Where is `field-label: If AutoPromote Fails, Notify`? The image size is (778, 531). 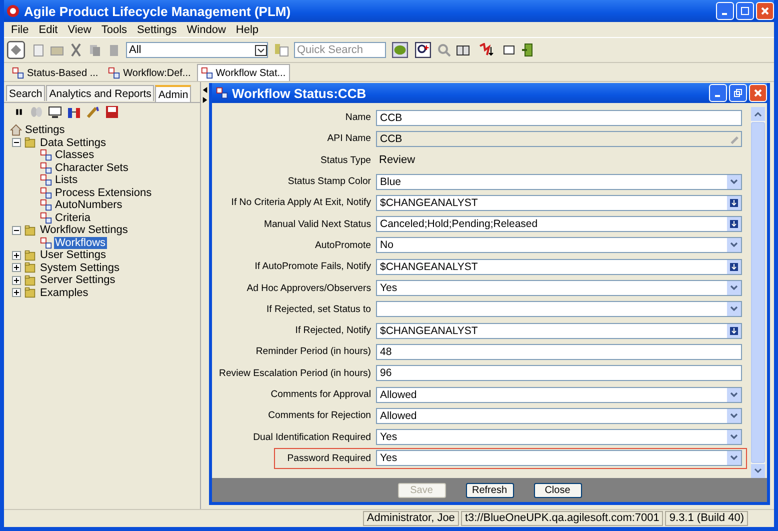
field-label: If AutoPromote Fails, Notify is located at coordinates (312, 266).